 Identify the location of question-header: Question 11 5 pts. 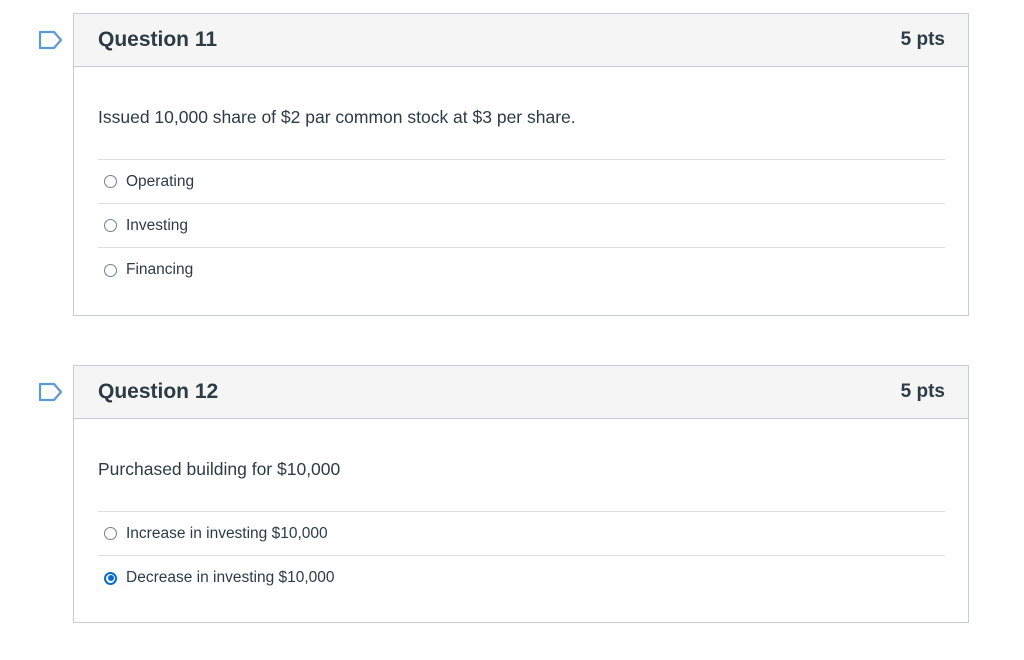
(521, 40).